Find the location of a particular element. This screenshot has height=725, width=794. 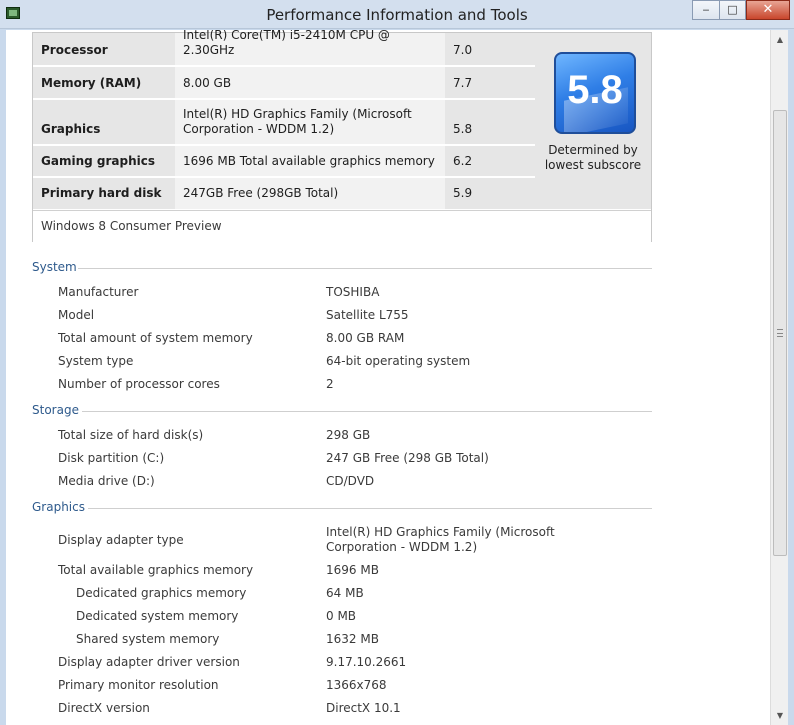

component-label: Graphics is located at coordinates (71, 129).